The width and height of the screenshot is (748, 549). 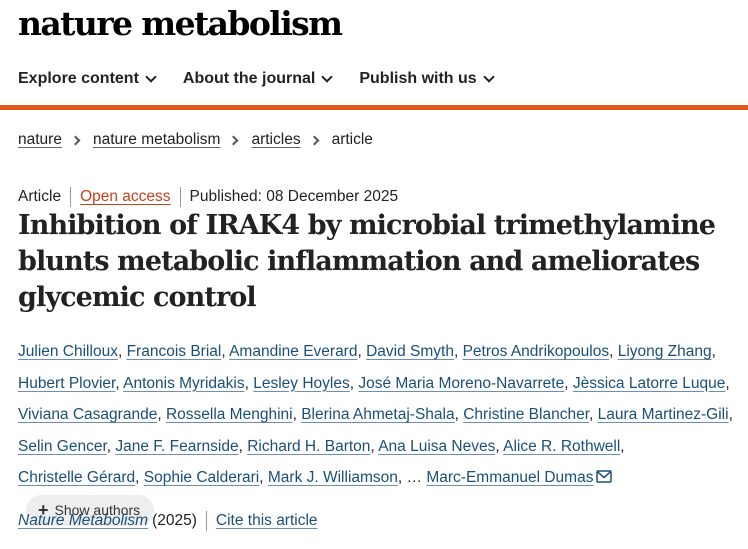 I want to click on site-header: nature metabolism, so click(x=180, y=24).